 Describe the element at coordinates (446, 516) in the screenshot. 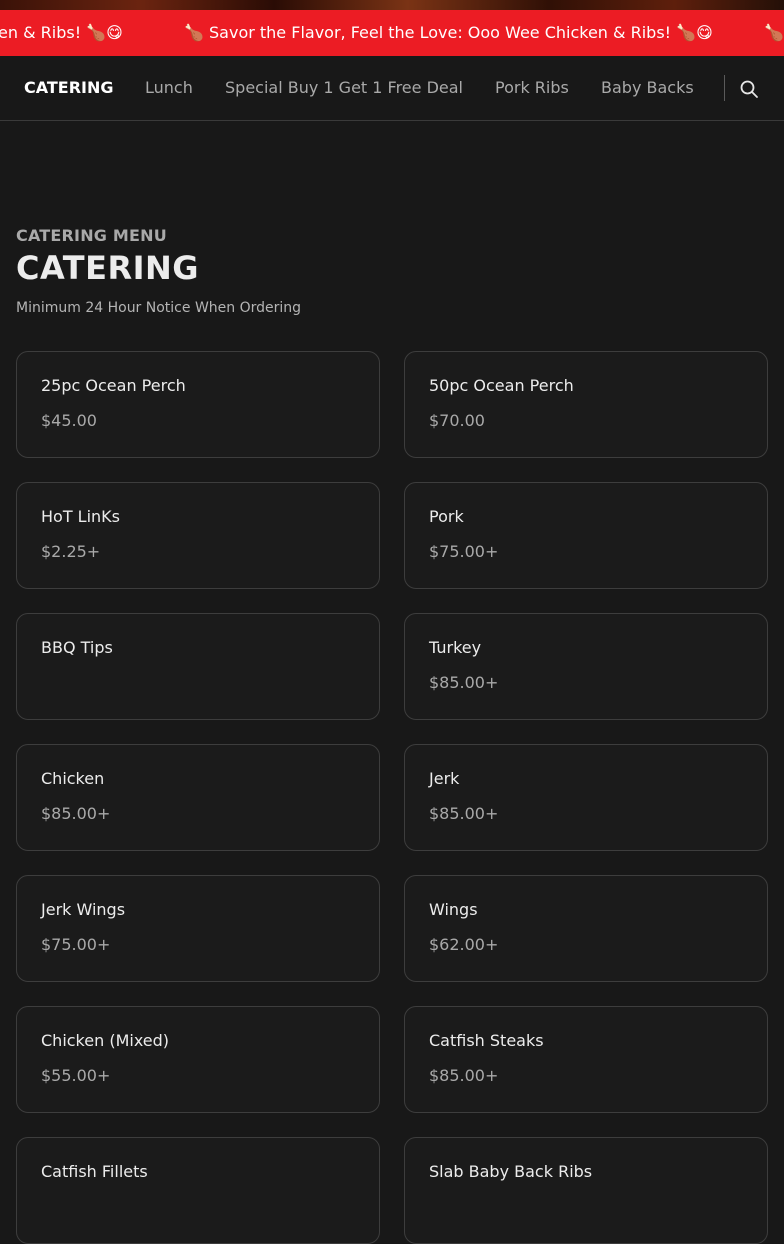

I see `menu-item-name: Pork` at that location.